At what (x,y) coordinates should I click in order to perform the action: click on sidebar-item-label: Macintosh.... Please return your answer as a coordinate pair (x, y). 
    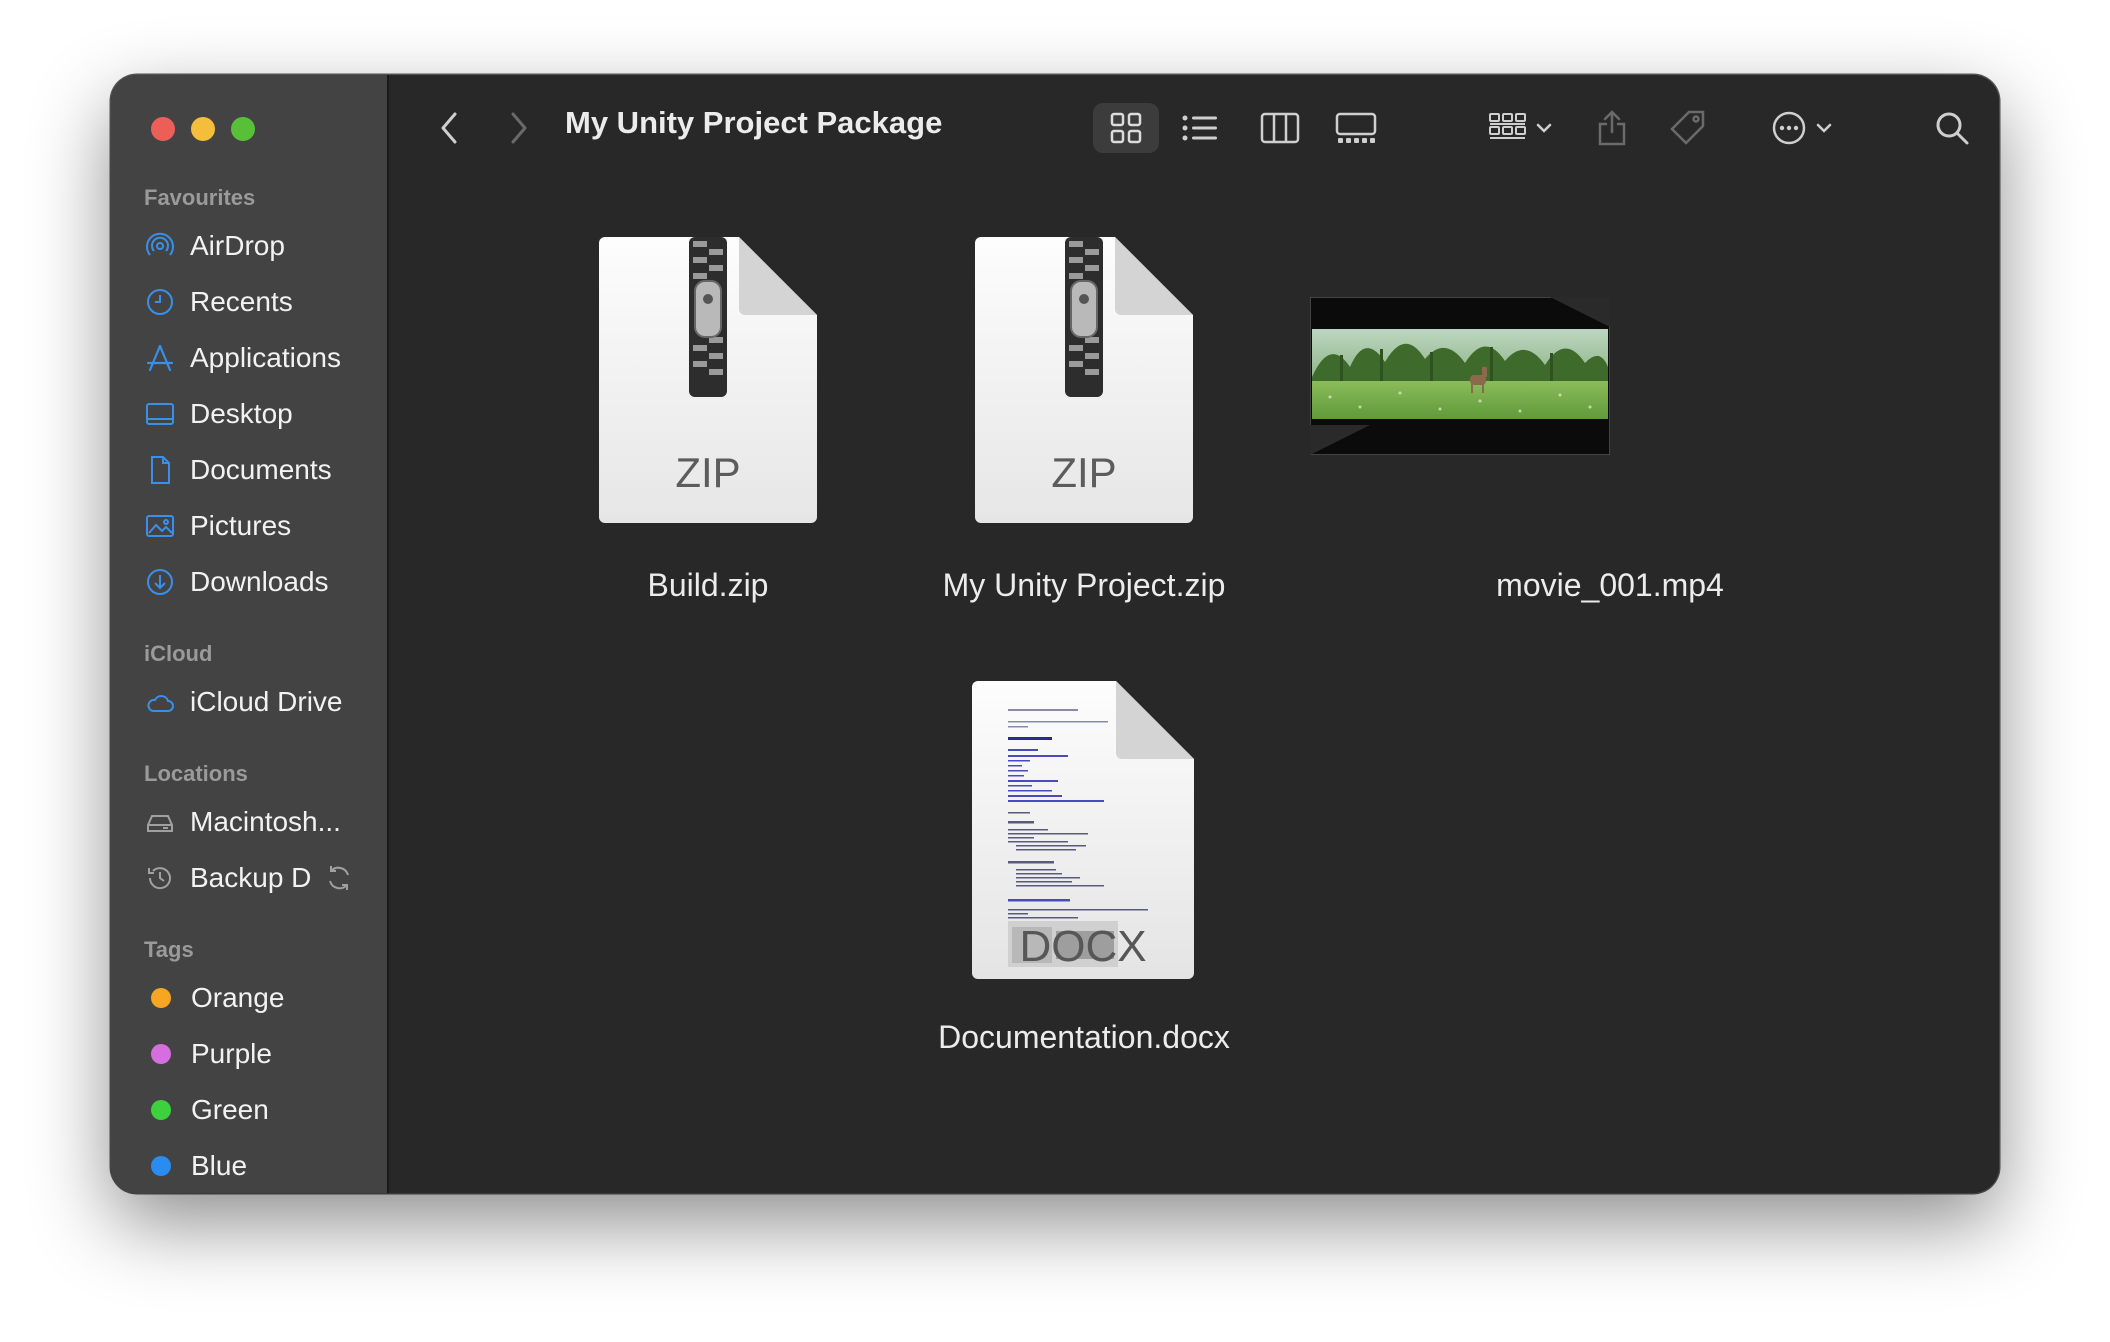
    Looking at the image, I should click on (265, 821).